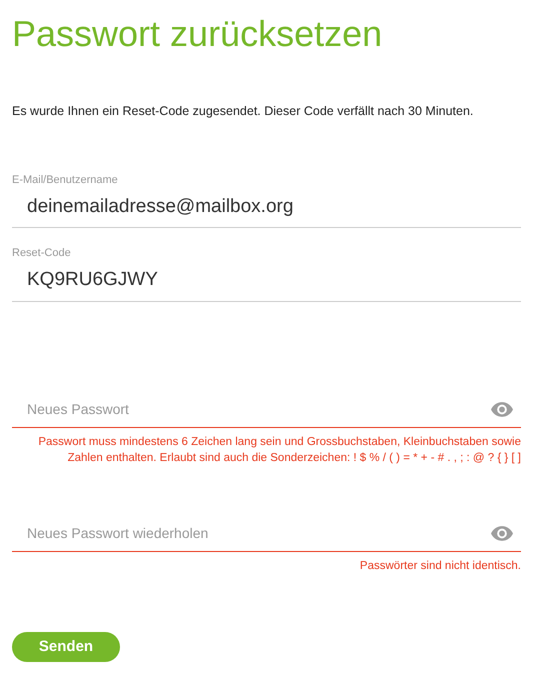 The height and width of the screenshot is (700, 535). I want to click on password-field: Neues Passwort wiederholen, so click(266, 534).